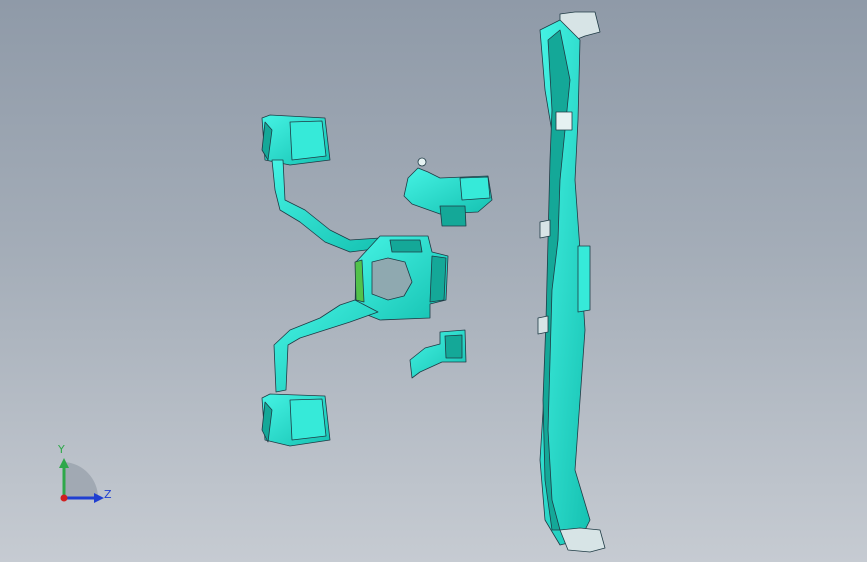 This screenshot has width=867, height=562. I want to click on coordinate-triad, so click(81, 480).